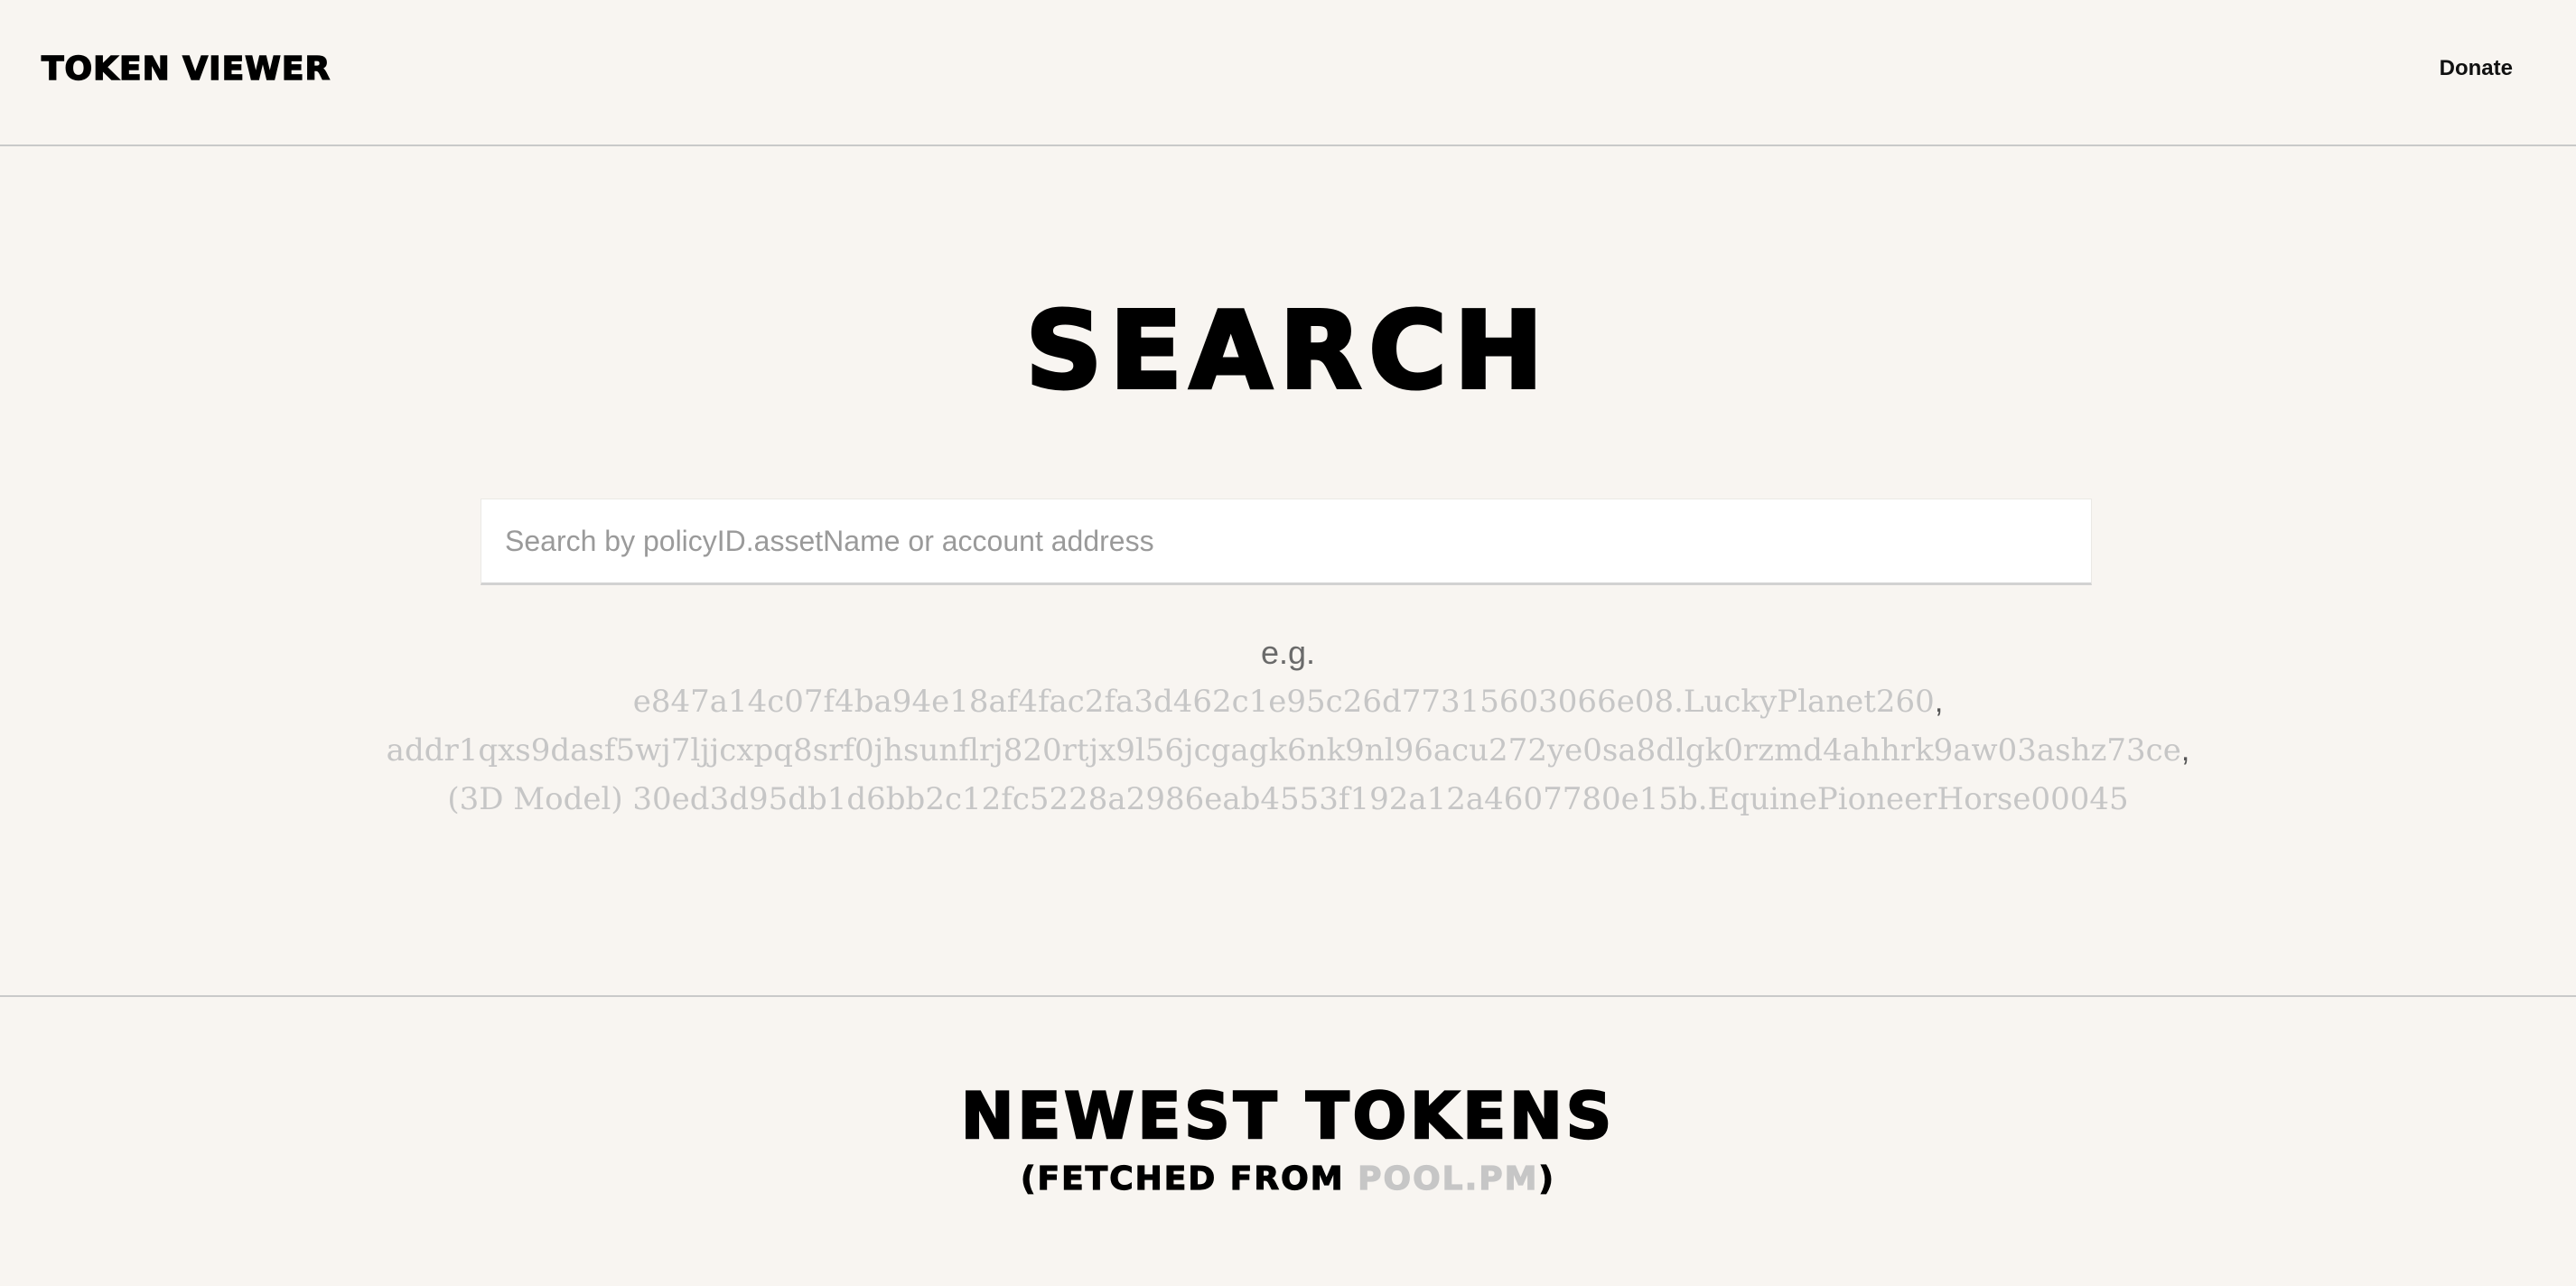 This screenshot has width=2576, height=1286. I want to click on search-box, so click(1286, 542).